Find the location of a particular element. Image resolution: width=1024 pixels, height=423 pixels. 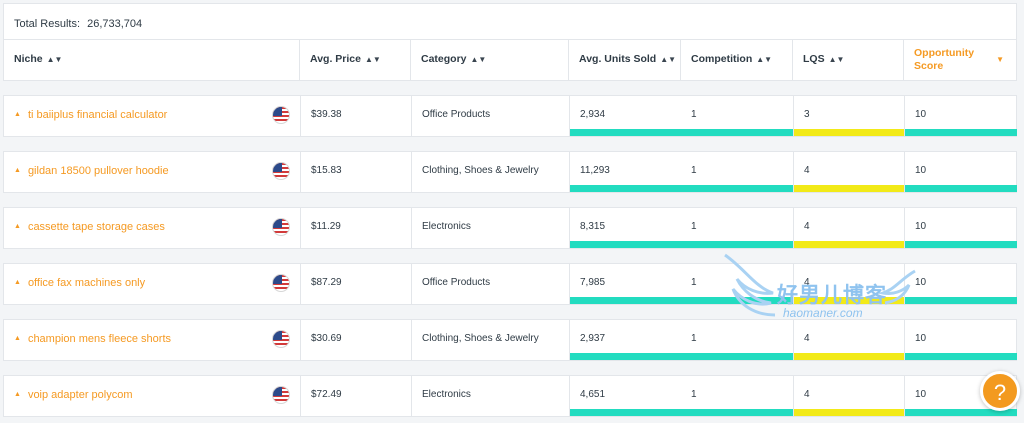

niche-link: ▲ champion mens fleece shorts is located at coordinates (92, 339).